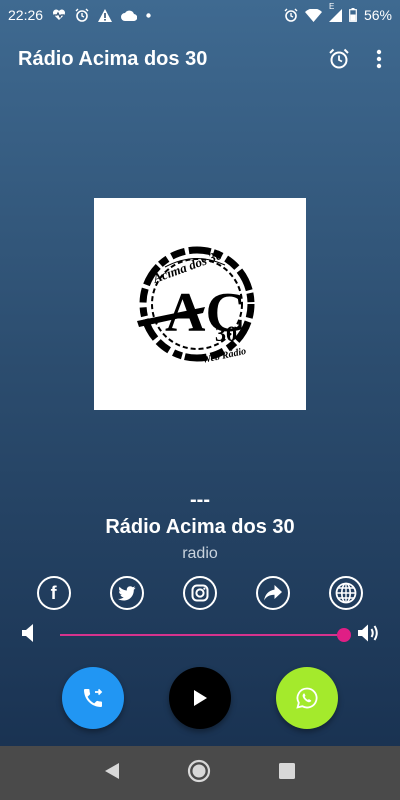  Describe the element at coordinates (112, 773) in the screenshot. I see `back-icon` at that location.